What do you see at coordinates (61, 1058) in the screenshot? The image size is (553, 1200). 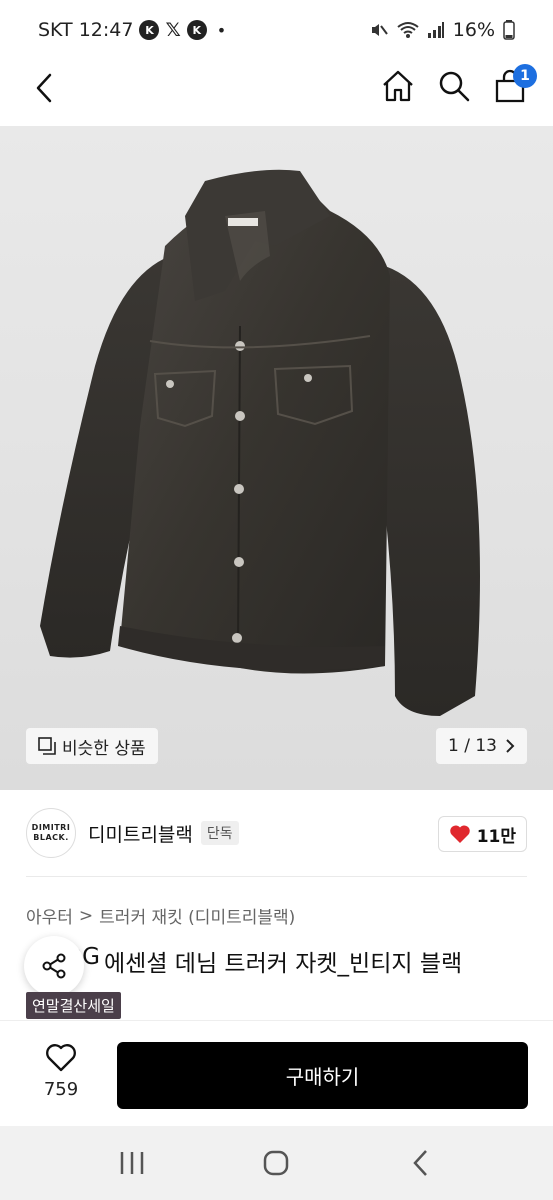 I see `heart-outline-icon` at bounding box center [61, 1058].